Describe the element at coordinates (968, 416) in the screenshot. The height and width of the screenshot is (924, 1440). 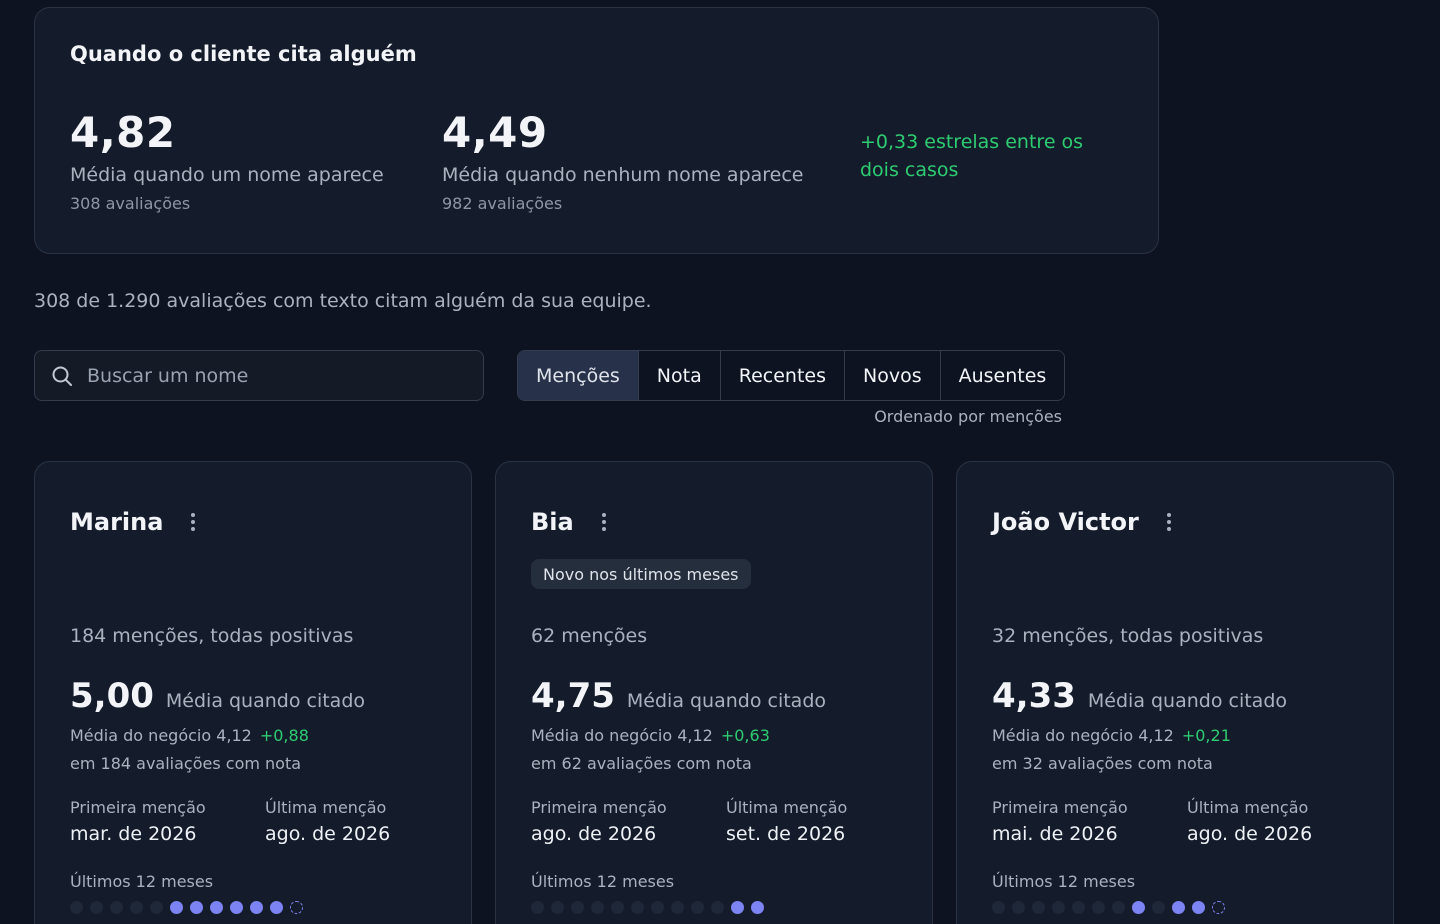
I see `sort-note: Ordenado por menções` at that location.